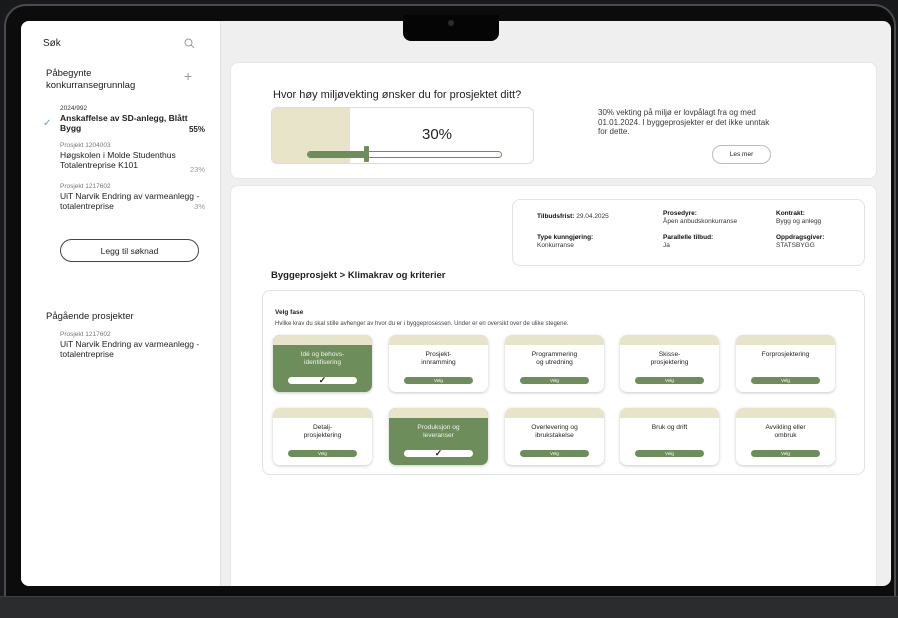  What do you see at coordinates (402, 135) in the screenshot?
I see `weighting-slider: 30%` at bounding box center [402, 135].